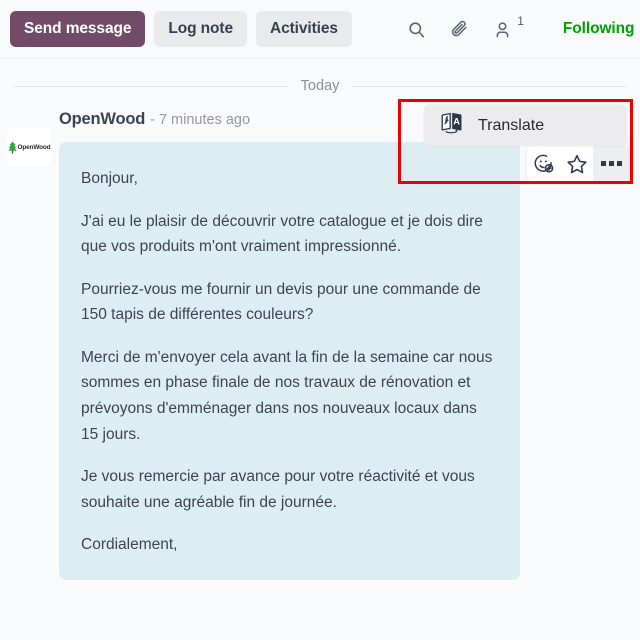 The image size is (640, 640). Describe the element at coordinates (12, 147) in the screenshot. I see `tree-icon` at that location.